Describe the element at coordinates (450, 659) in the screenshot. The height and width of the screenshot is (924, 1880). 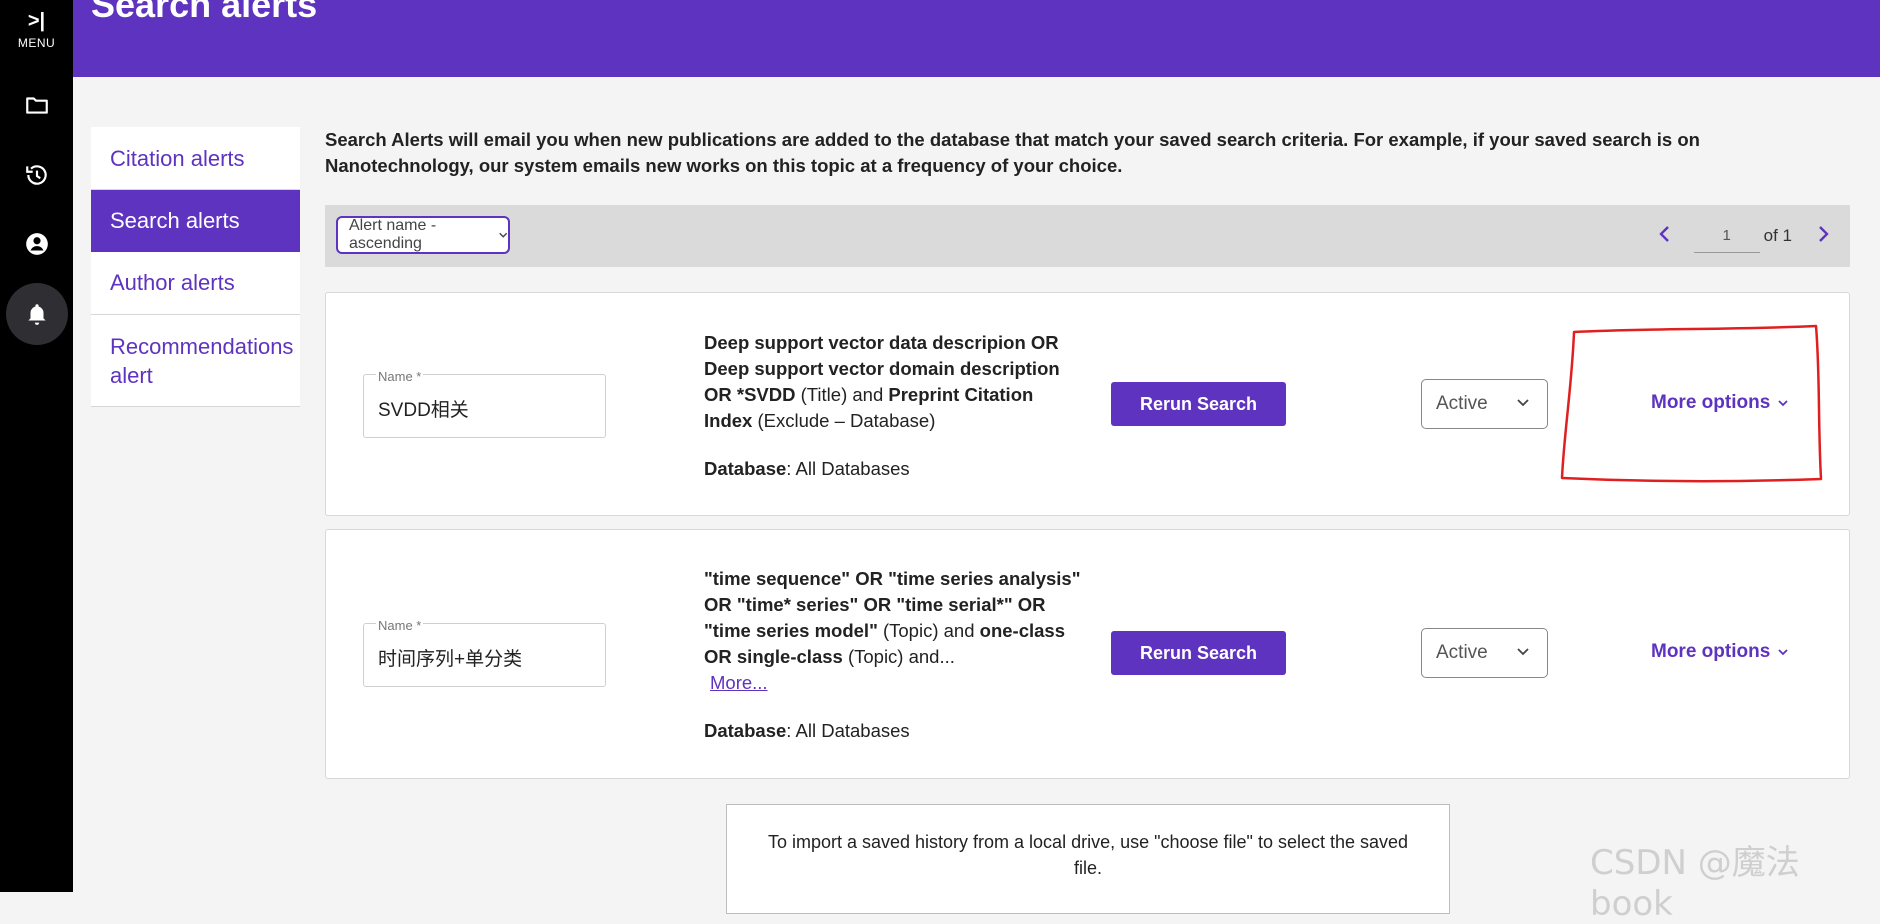
I see `alert-name-value: 时间序列+单分类` at that location.